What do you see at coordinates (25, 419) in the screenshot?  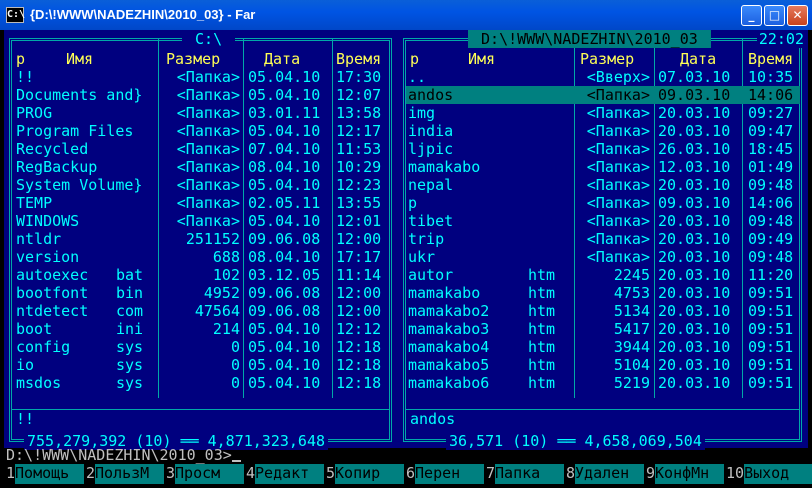 I see `left-current-file: !!` at bounding box center [25, 419].